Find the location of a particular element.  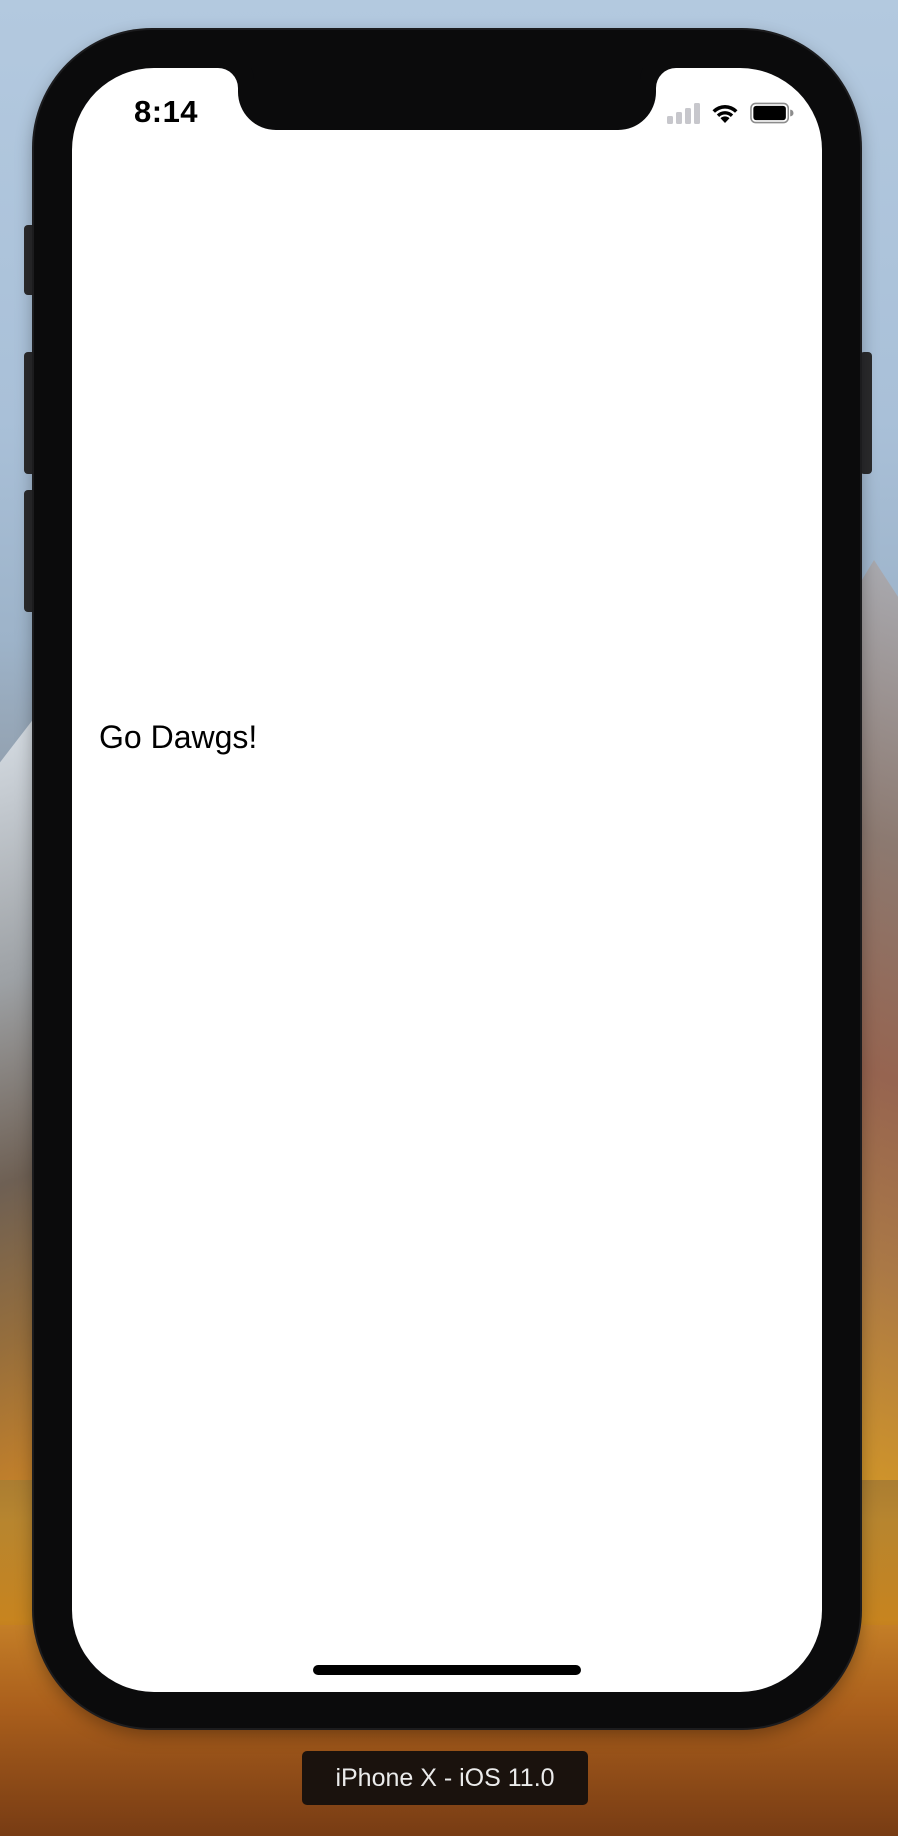

side-power-button is located at coordinates (866, 413).